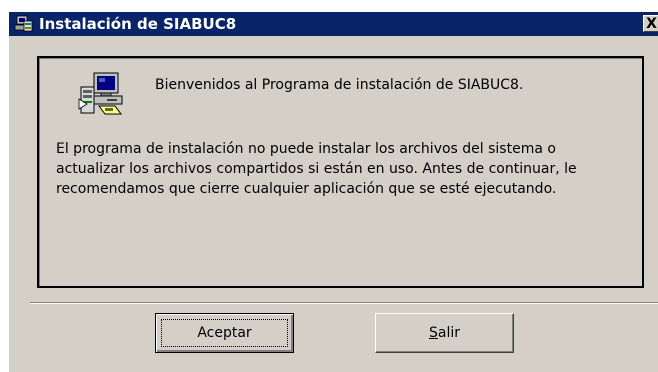  I want to click on title-bar: Instalación de SIABUC8 X, so click(333, 24).